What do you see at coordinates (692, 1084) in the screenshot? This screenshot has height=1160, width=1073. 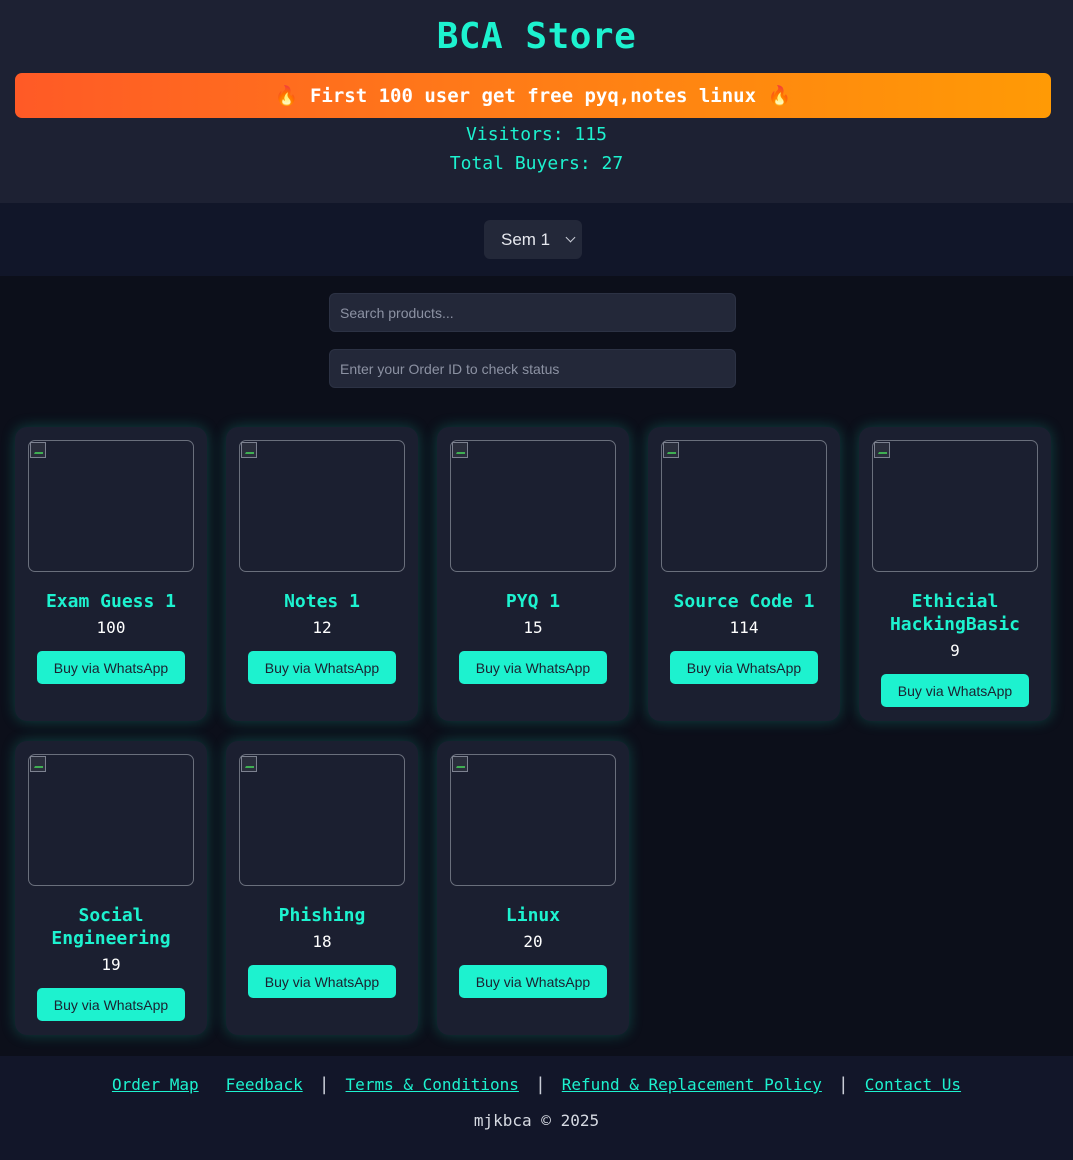 I see `footer-link-refund-policy: Refund & Replacement Policy` at bounding box center [692, 1084].